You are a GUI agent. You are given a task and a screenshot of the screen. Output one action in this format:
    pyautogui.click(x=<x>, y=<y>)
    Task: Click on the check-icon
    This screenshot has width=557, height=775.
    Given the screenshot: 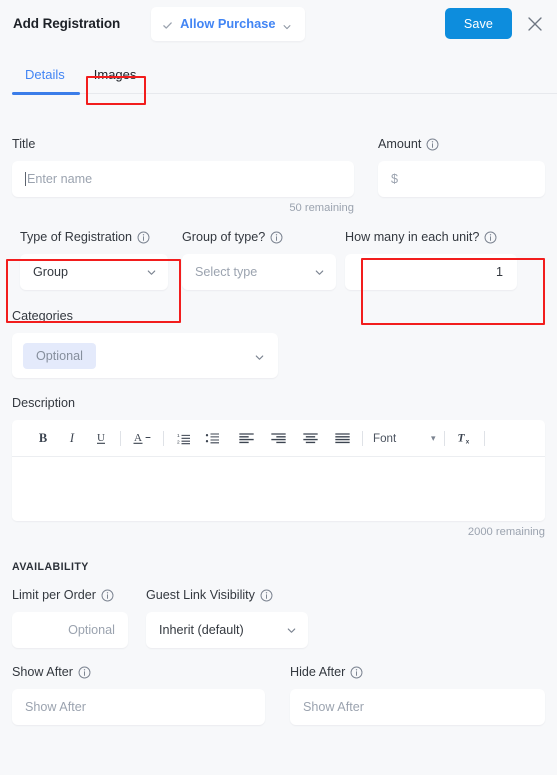 What is the action you would take?
    pyautogui.click(x=167, y=23)
    